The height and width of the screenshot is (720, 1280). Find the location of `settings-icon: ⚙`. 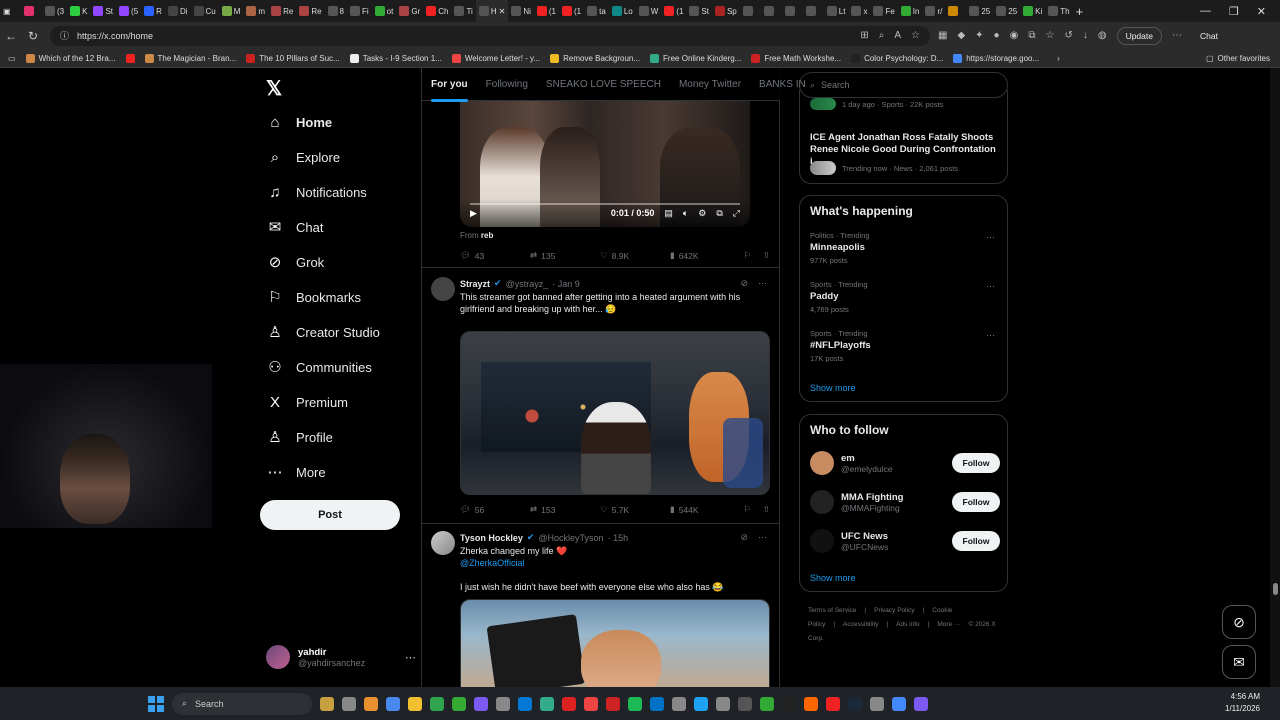

settings-icon: ⚙ is located at coordinates (702, 213).